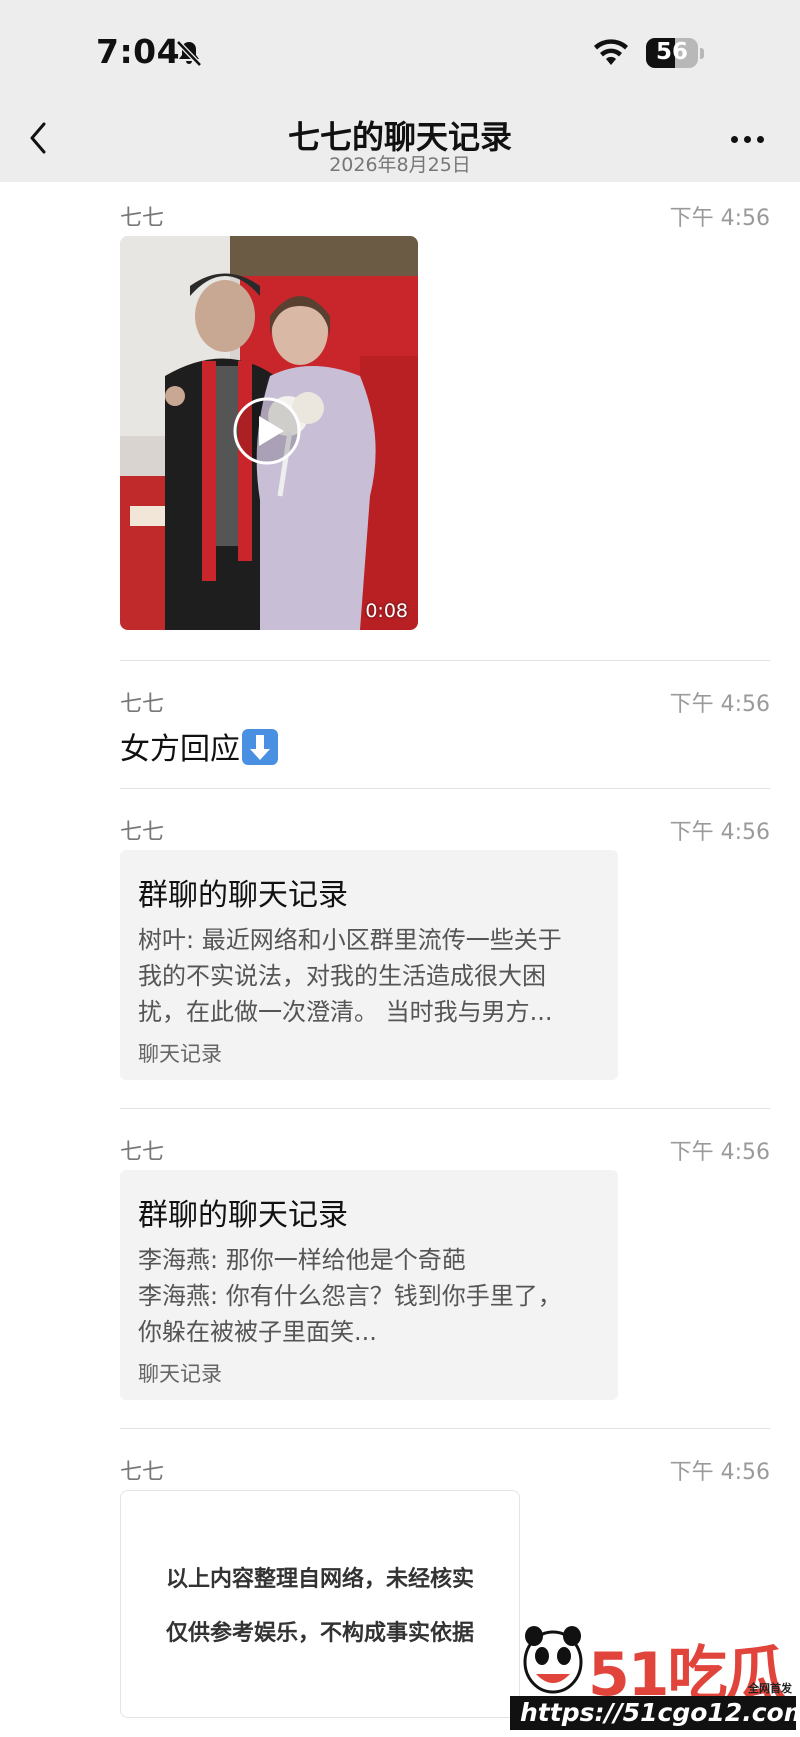 The width and height of the screenshot is (800, 1737). Describe the element at coordinates (400, 165) in the screenshot. I see `page-subtitle: 2026年8月25日` at that location.